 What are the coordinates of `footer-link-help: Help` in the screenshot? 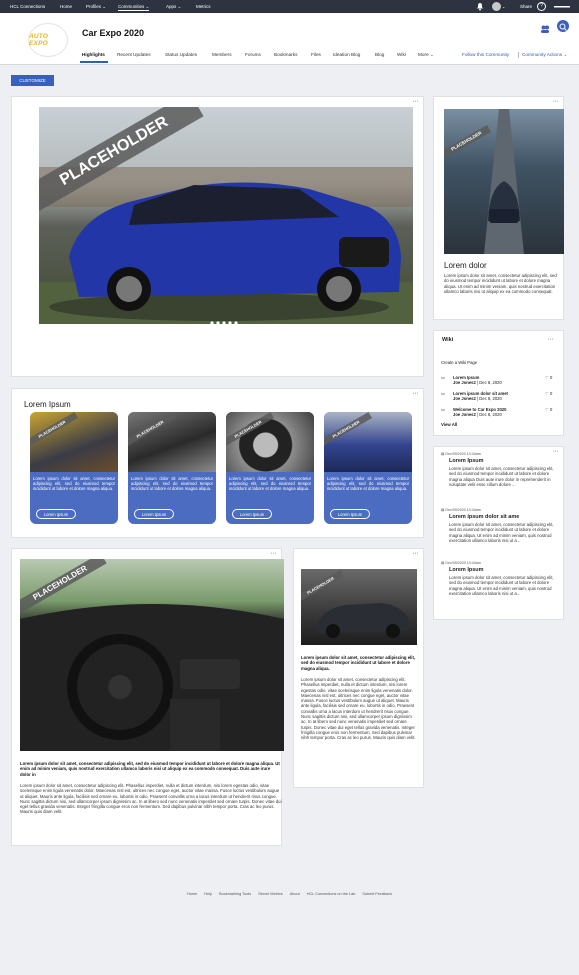 It's located at (208, 894).